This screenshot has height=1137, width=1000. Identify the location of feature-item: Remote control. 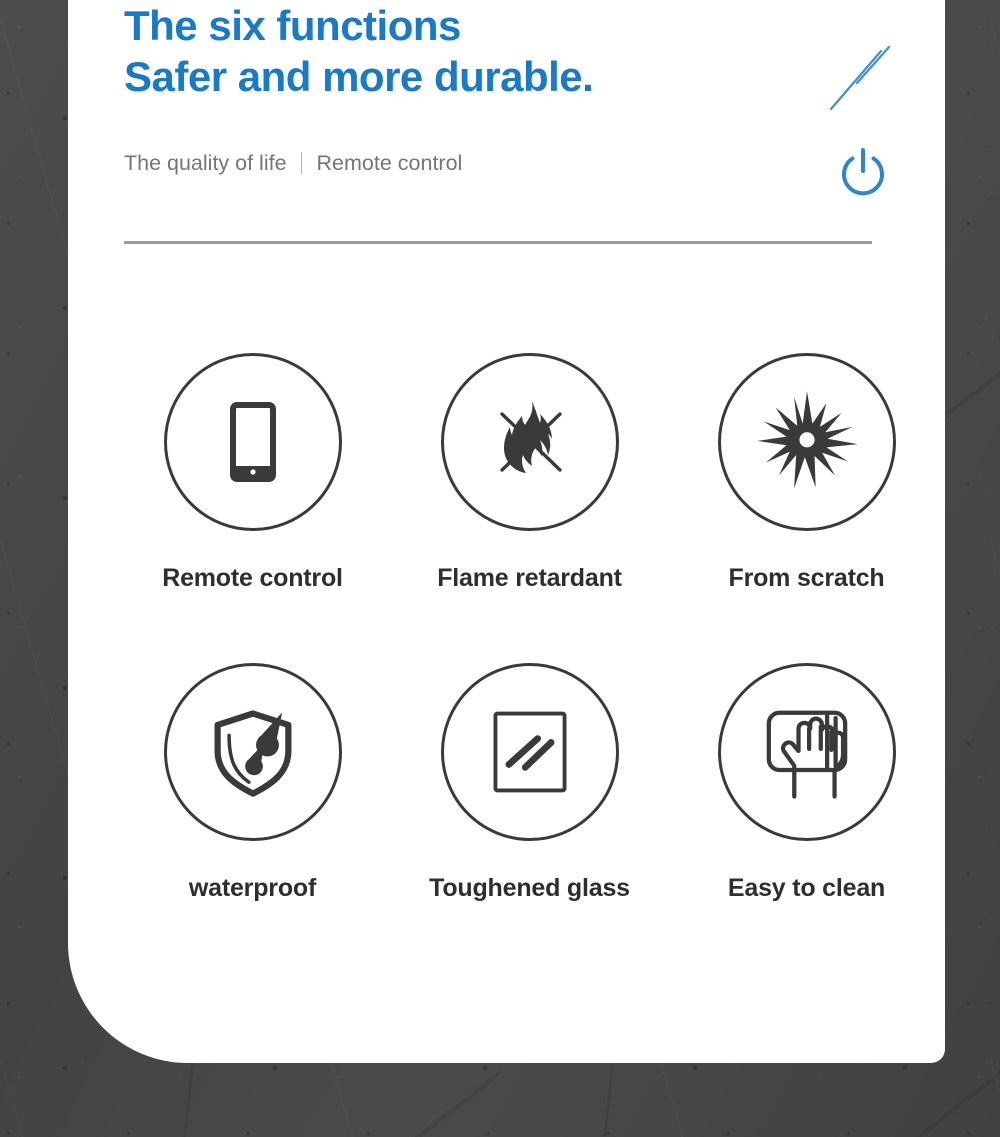
(252, 473).